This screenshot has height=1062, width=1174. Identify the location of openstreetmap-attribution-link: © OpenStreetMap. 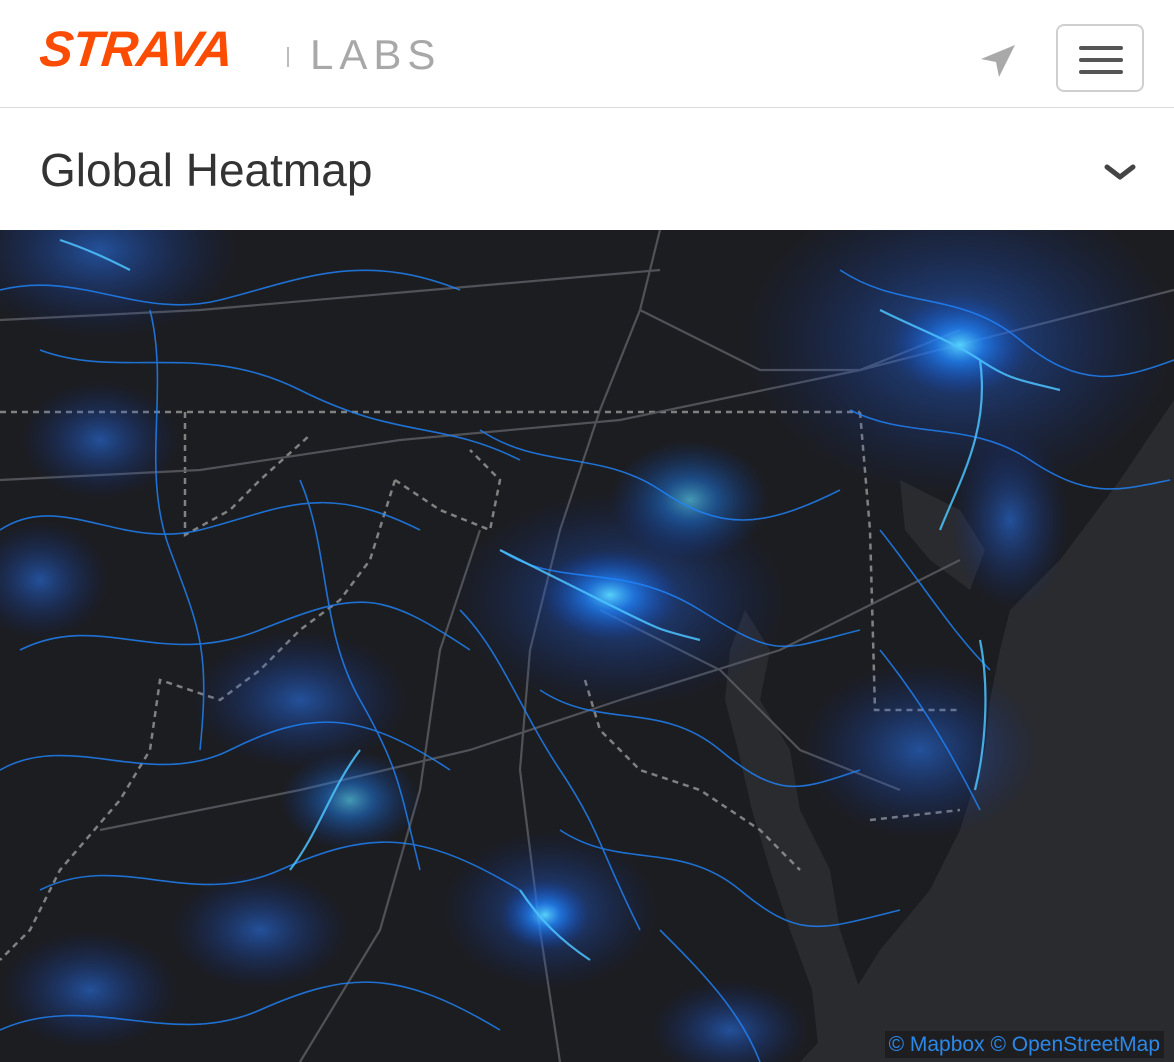
(1075, 1044).